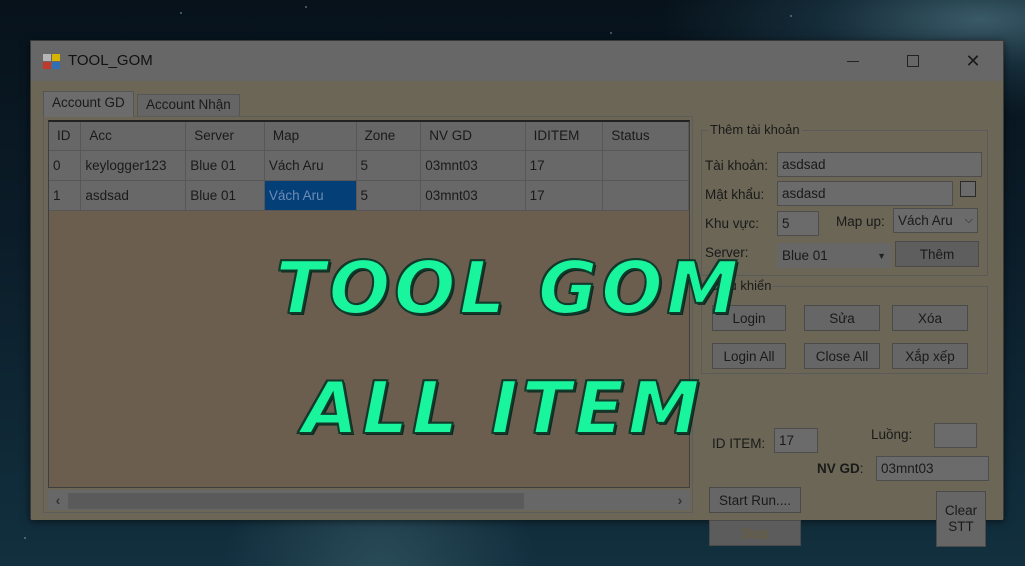 The height and width of the screenshot is (566, 1025). What do you see at coordinates (310, 195) in the screenshot?
I see `cell-map-selected: Vách Aru` at bounding box center [310, 195].